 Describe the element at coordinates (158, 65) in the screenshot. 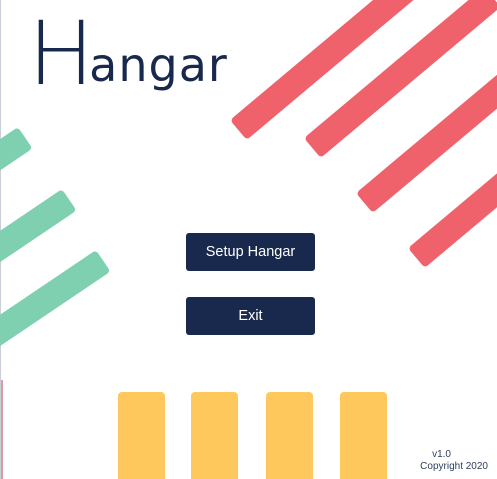

I see `logo-text: angar` at that location.